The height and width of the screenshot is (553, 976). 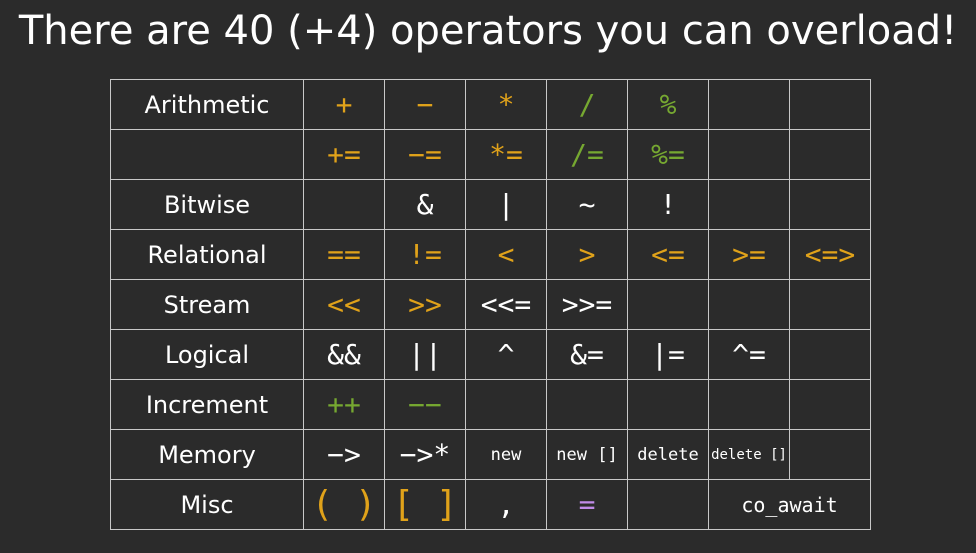 What do you see at coordinates (668, 354) in the screenshot?
I see `operator-cell: |=` at bounding box center [668, 354].